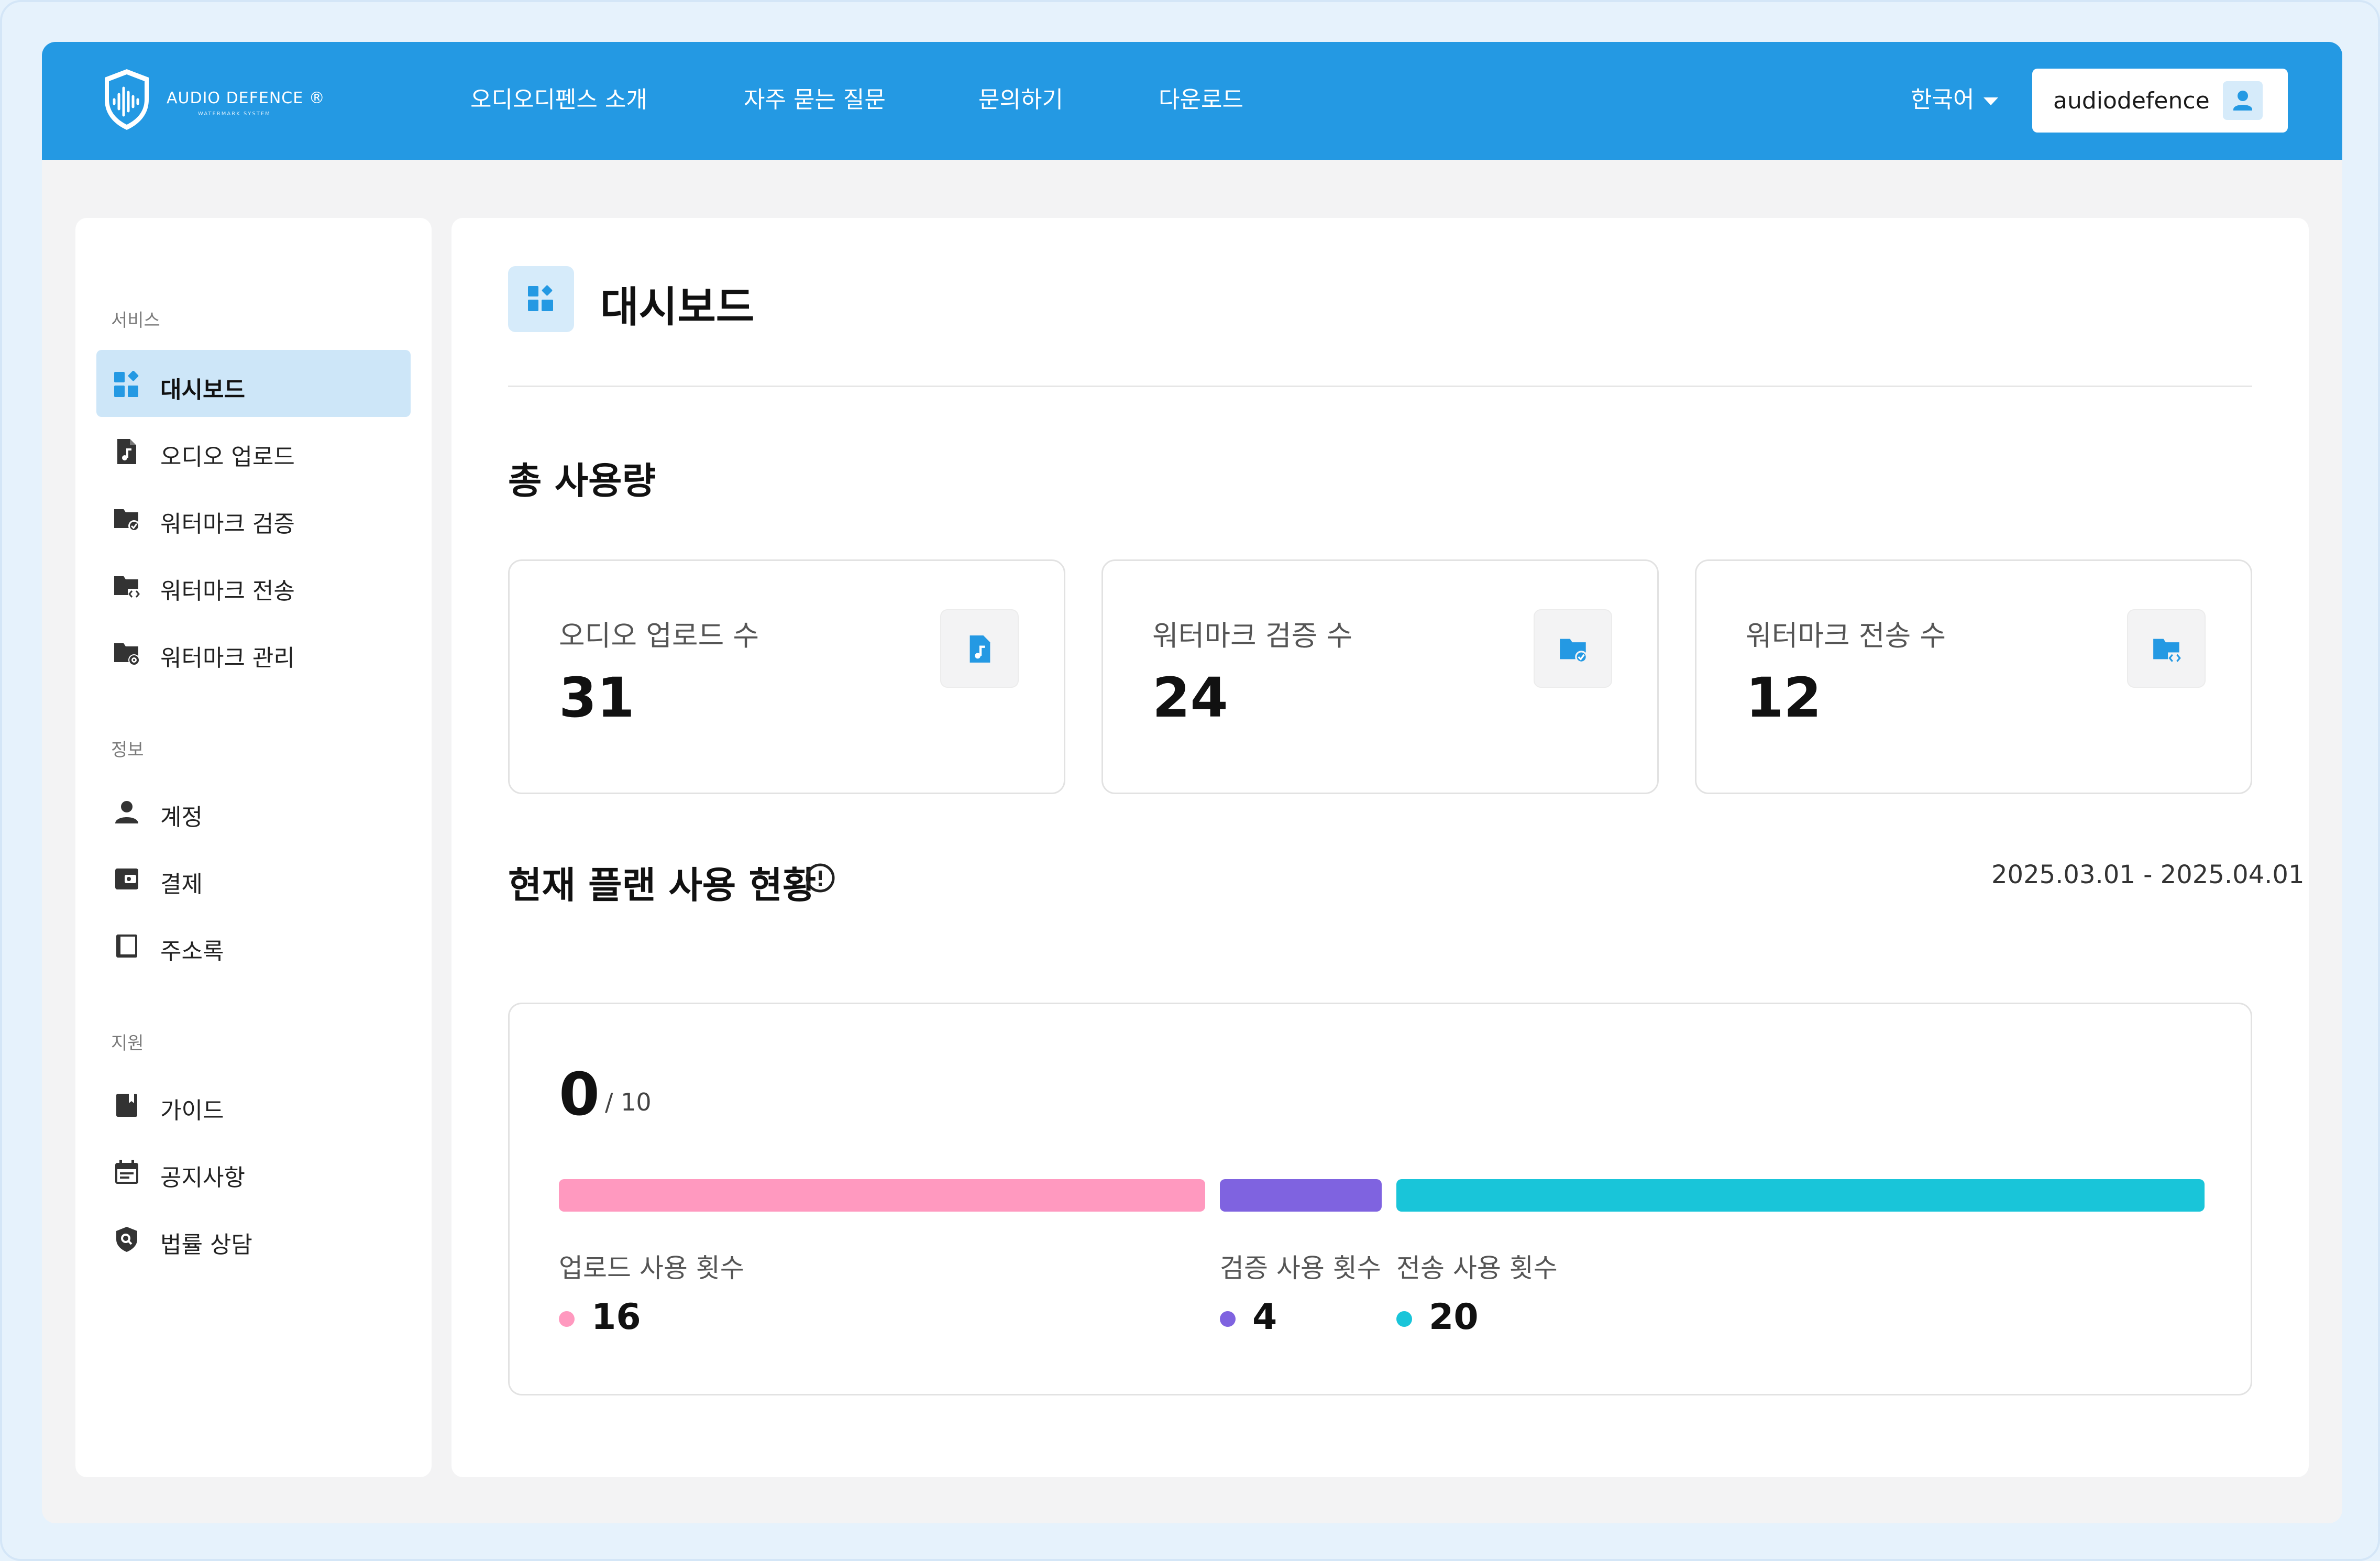  What do you see at coordinates (228, 524) in the screenshot?
I see `sidebar-item-label: 워터마크 검증` at bounding box center [228, 524].